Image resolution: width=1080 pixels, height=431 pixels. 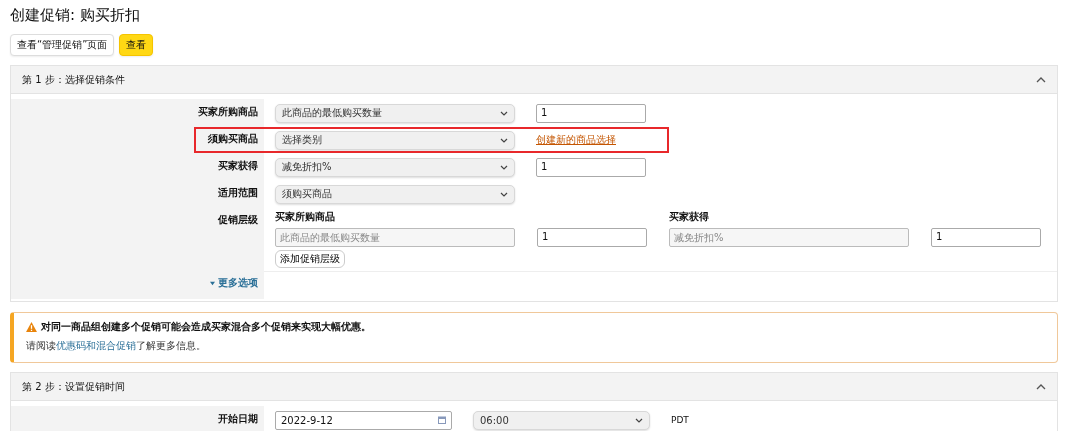 What do you see at coordinates (31, 327) in the screenshot?
I see `warning-icon` at bounding box center [31, 327].